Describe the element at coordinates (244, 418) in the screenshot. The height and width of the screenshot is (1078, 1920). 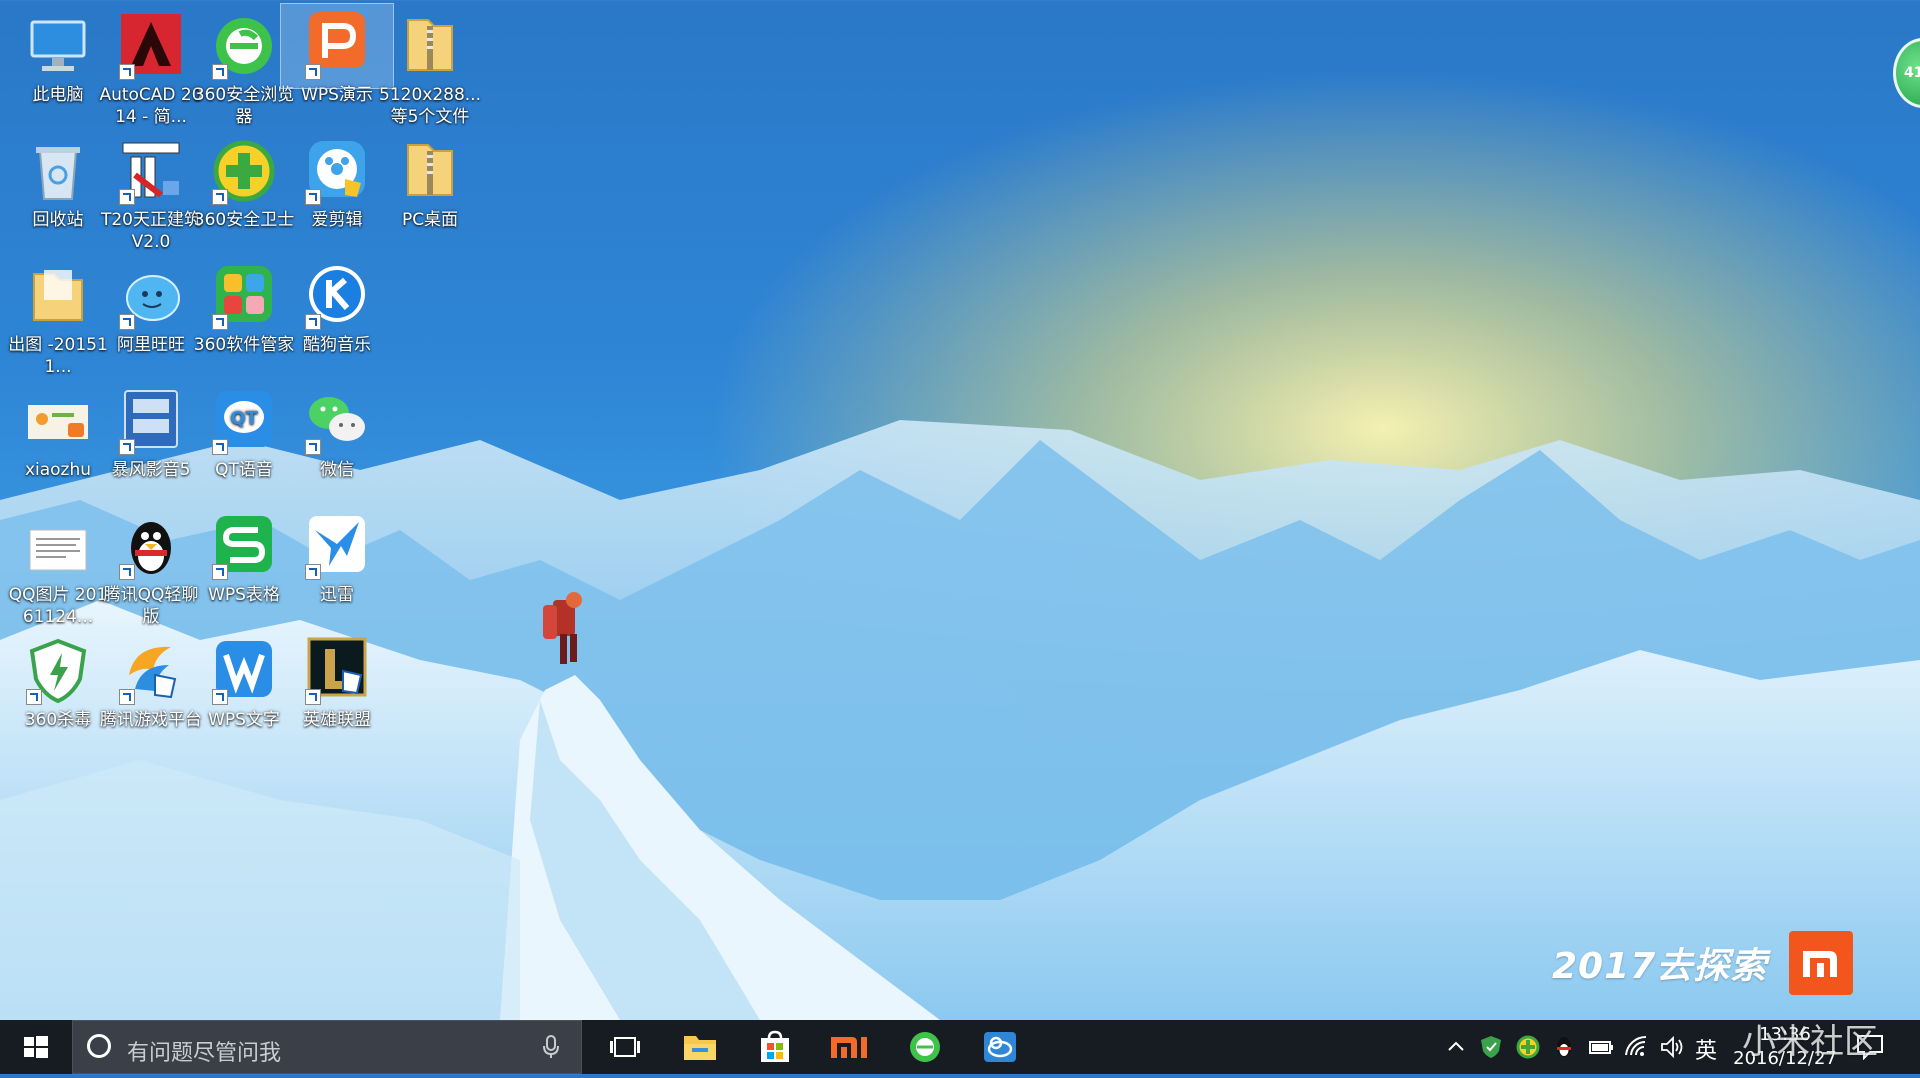
I see `svg-text: QT` at that location.